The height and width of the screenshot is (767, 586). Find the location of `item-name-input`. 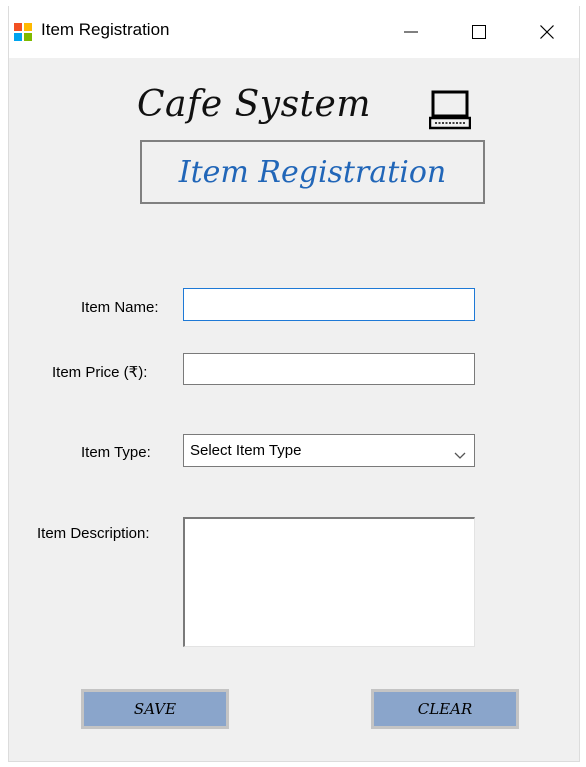

item-name-input is located at coordinates (329, 304).